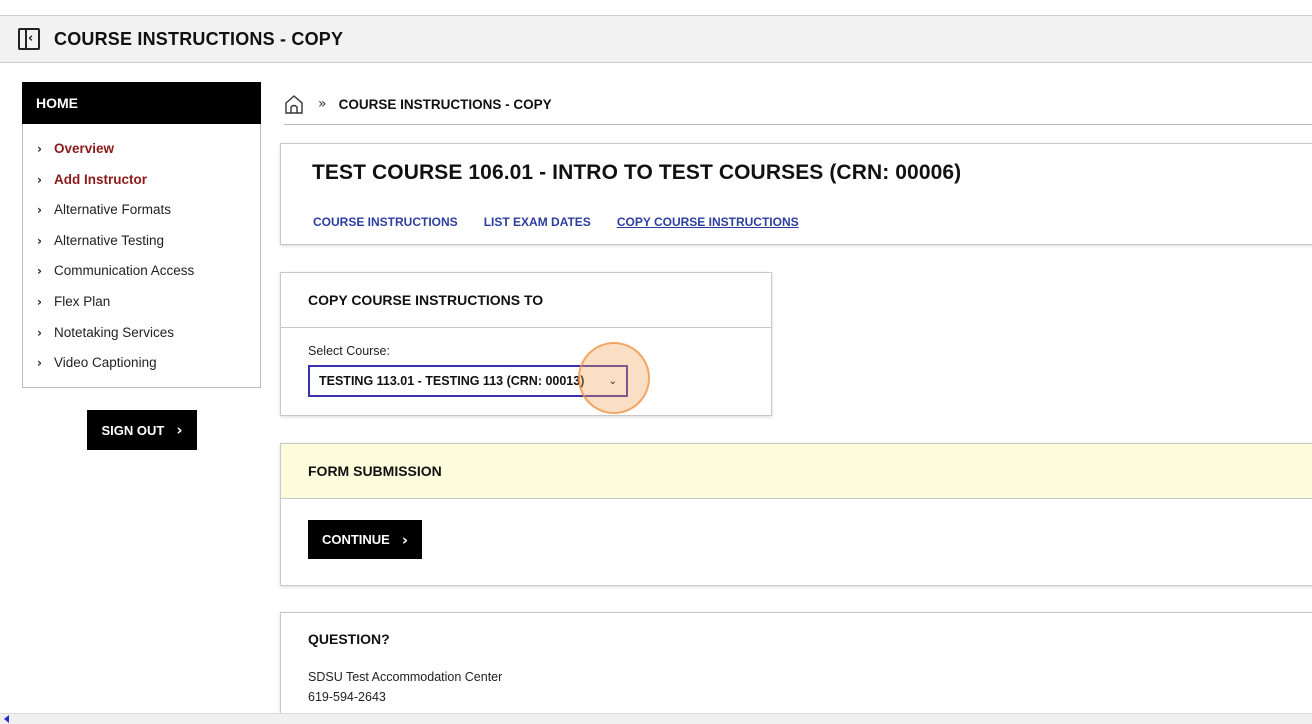 This screenshot has height=724, width=1312. Describe the element at coordinates (349, 639) in the screenshot. I see `question-heading: QUESTION?` at that location.